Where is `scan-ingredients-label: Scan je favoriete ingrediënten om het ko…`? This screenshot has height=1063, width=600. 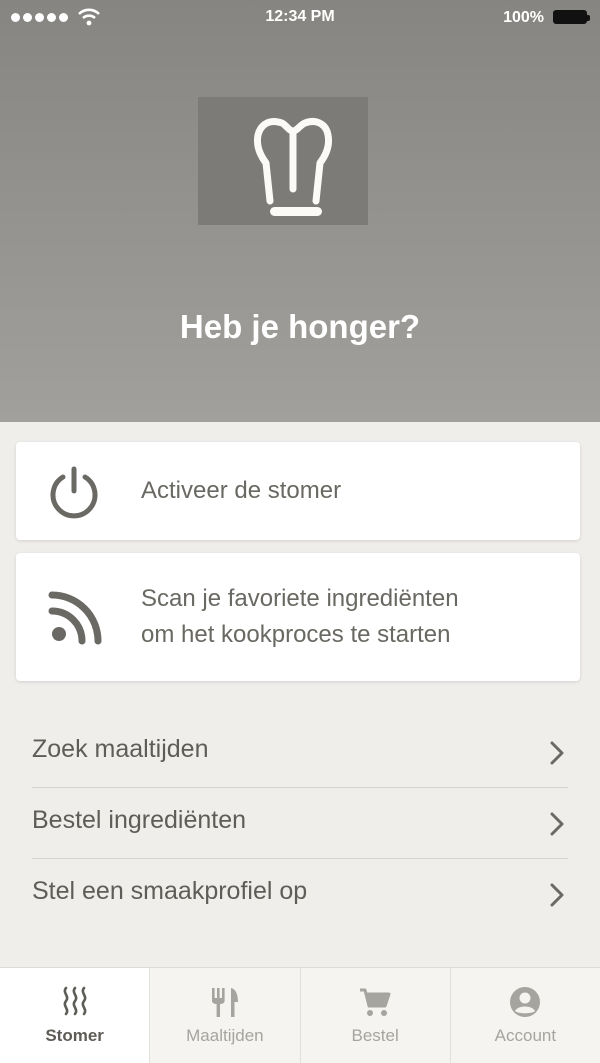 scan-ingredients-label: Scan je favoriete ingrediënten om het ko… is located at coordinates (300, 617).